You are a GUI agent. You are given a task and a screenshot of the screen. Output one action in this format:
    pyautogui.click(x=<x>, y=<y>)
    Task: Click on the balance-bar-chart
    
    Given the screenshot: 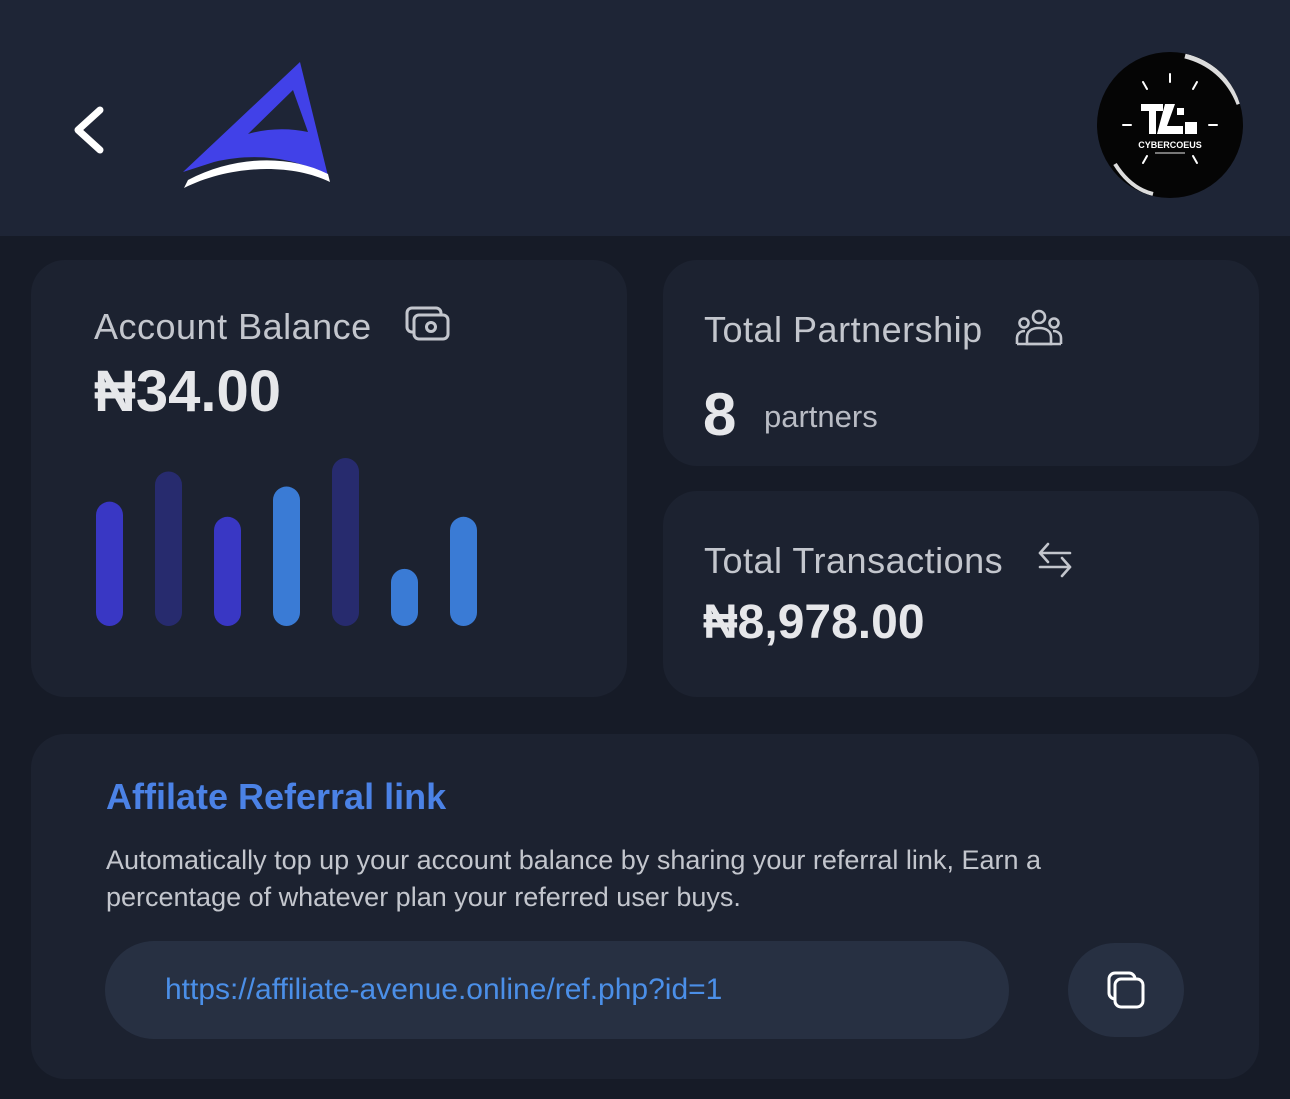 What is the action you would take?
    pyautogui.click(x=286, y=542)
    